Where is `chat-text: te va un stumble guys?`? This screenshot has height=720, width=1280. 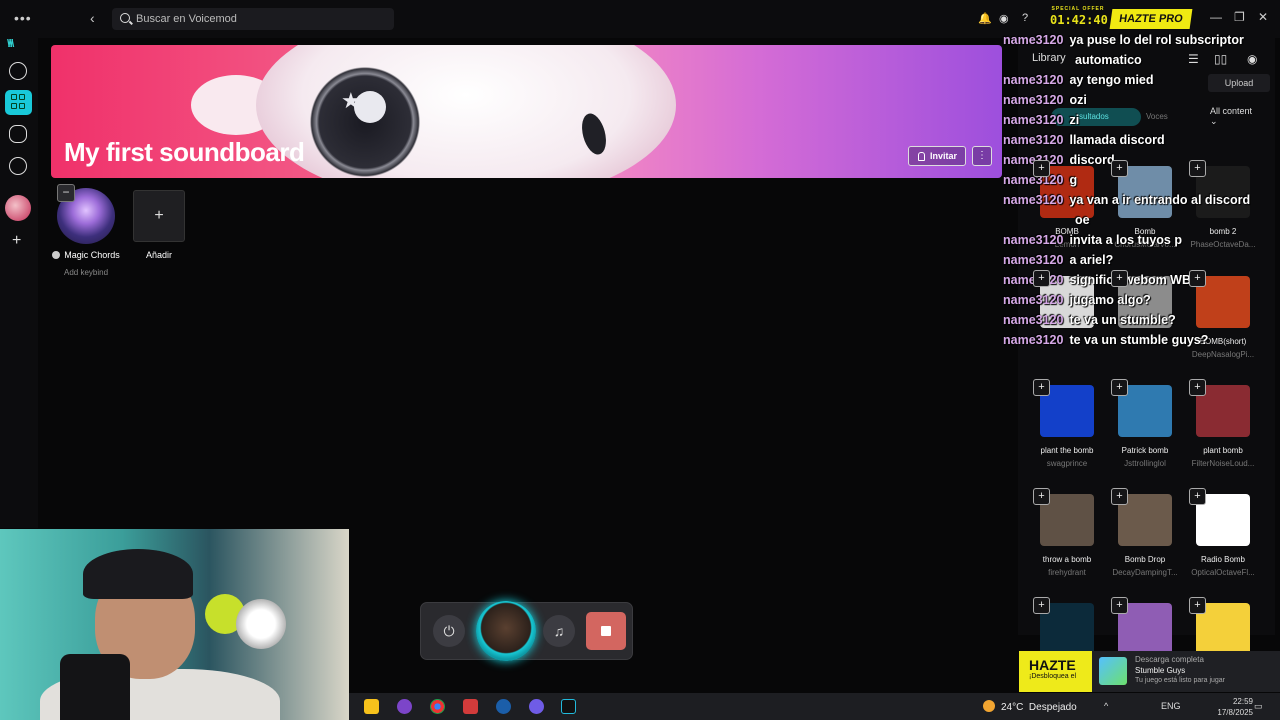
chat-text: te va un stumble guys? is located at coordinates (1139, 340).